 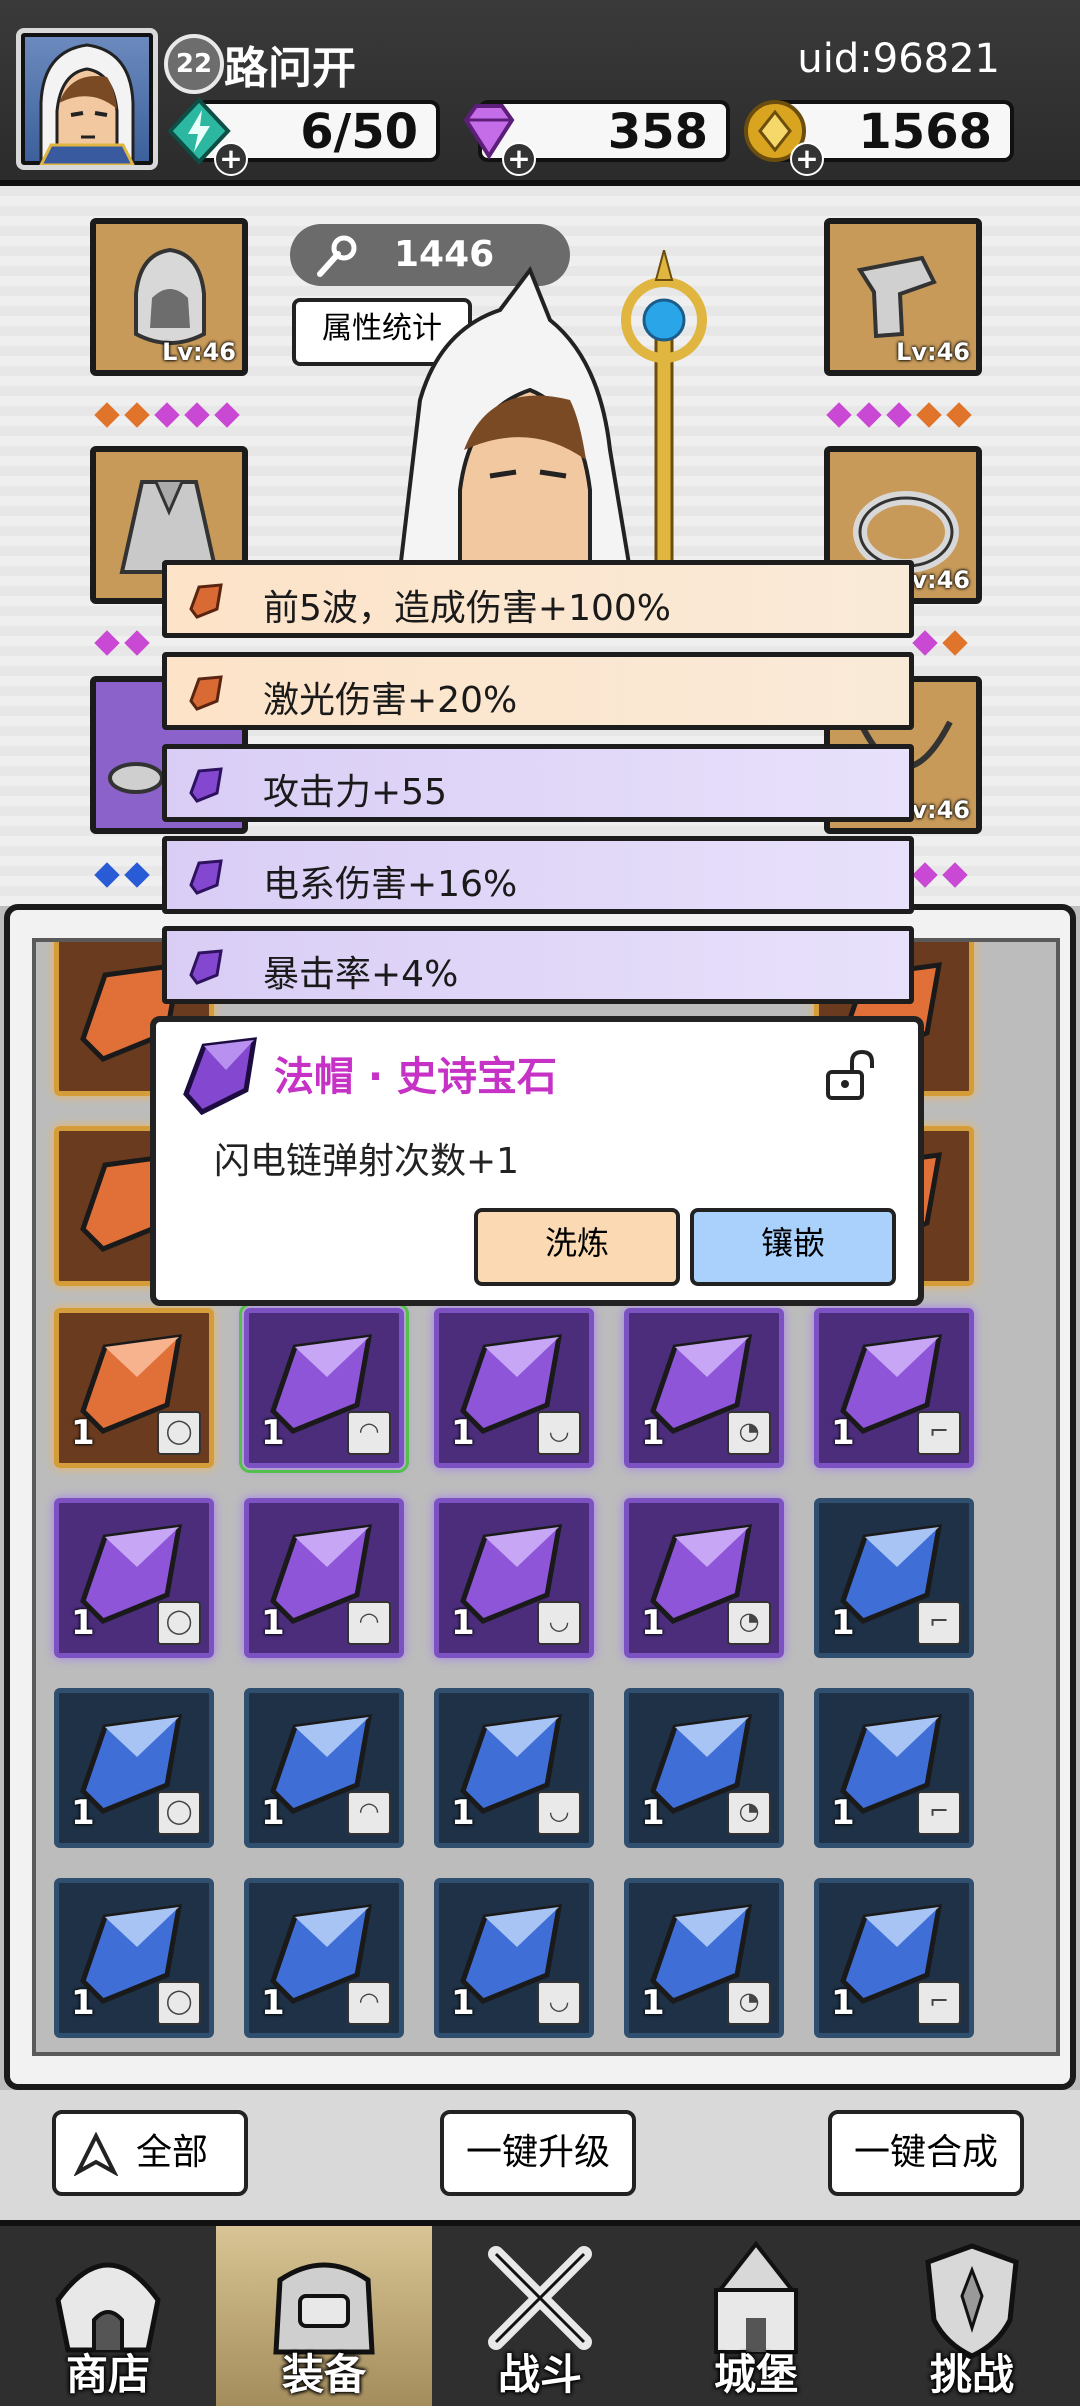 What do you see at coordinates (577, 1247) in the screenshot?
I see `refine-button: 洗炼` at bounding box center [577, 1247].